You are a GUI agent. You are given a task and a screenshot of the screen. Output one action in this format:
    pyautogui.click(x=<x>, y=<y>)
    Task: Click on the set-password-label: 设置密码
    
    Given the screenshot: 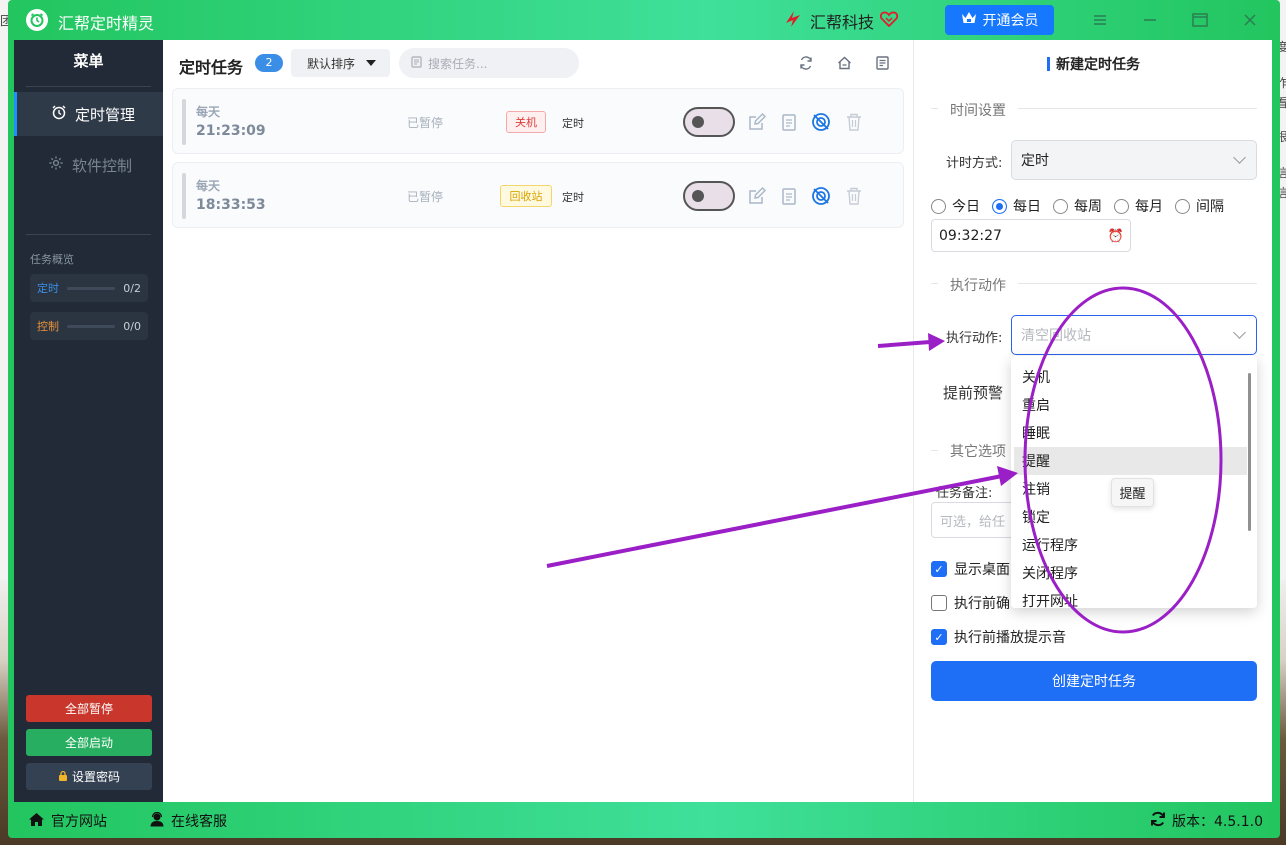 What is the action you would take?
    pyautogui.click(x=95, y=777)
    